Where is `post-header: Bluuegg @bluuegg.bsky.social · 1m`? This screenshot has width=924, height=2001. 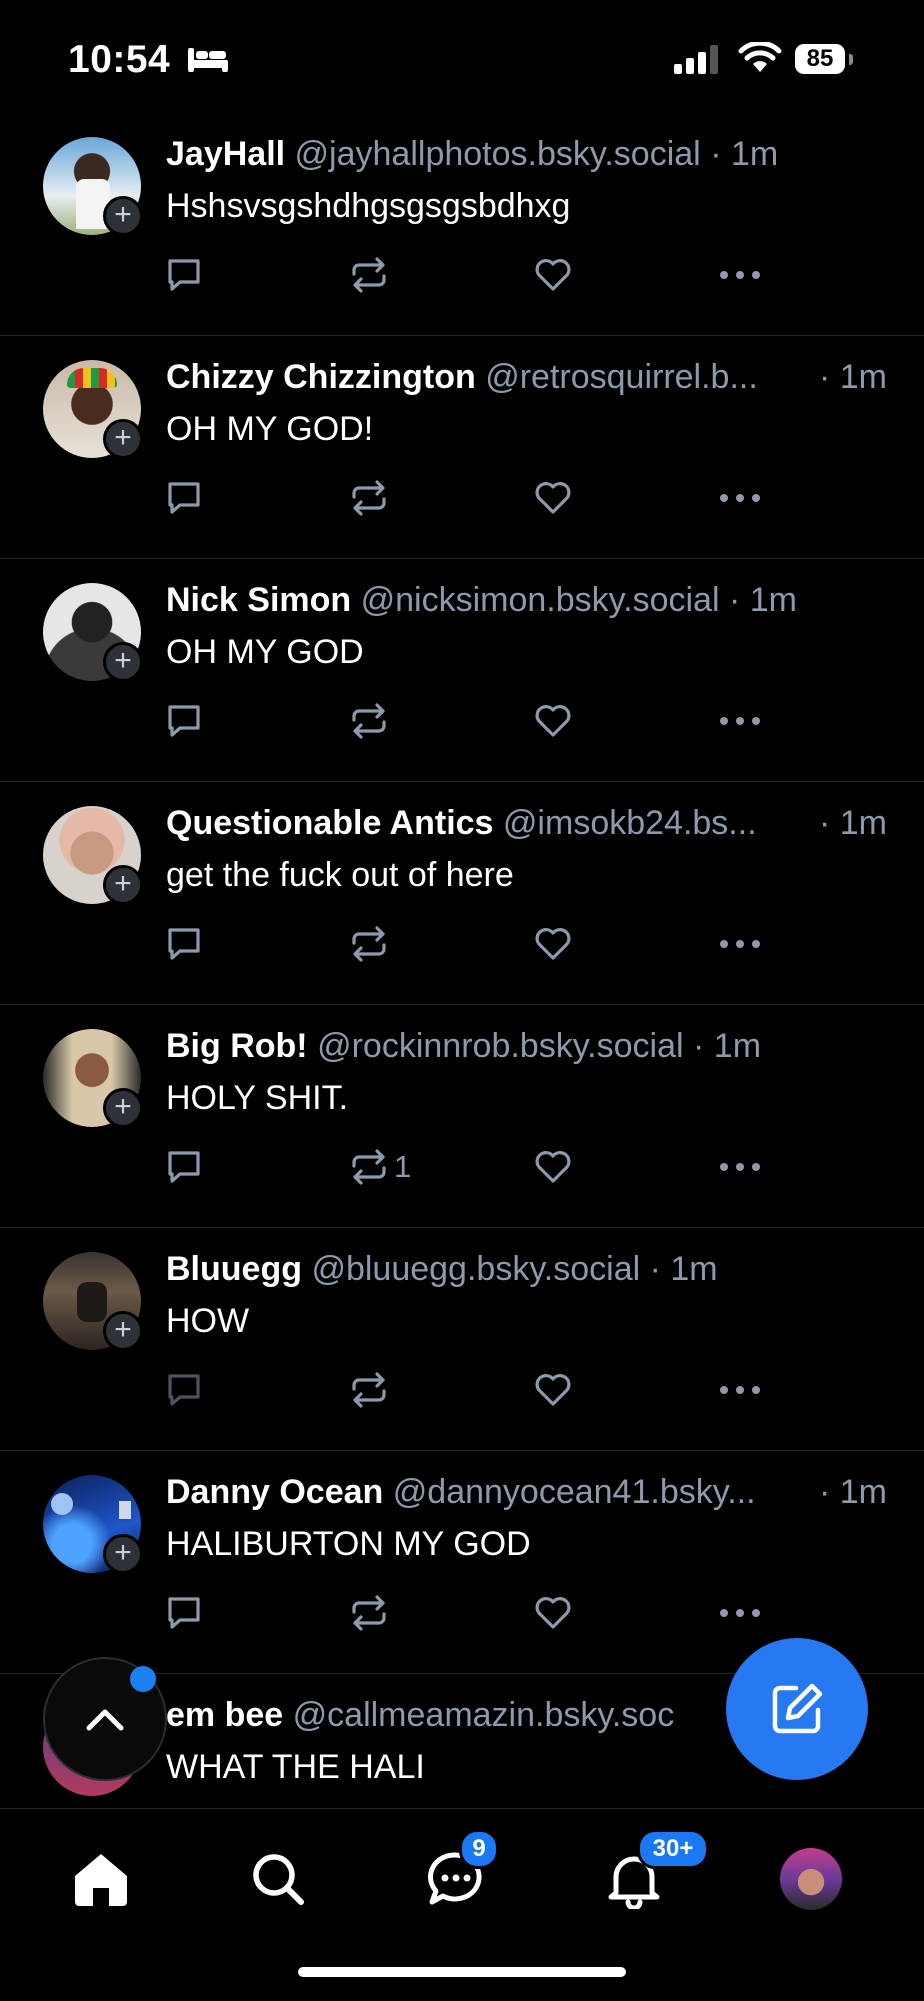
post-header: Bluuegg @bluuegg.bsky.social · 1m is located at coordinates (531, 1269).